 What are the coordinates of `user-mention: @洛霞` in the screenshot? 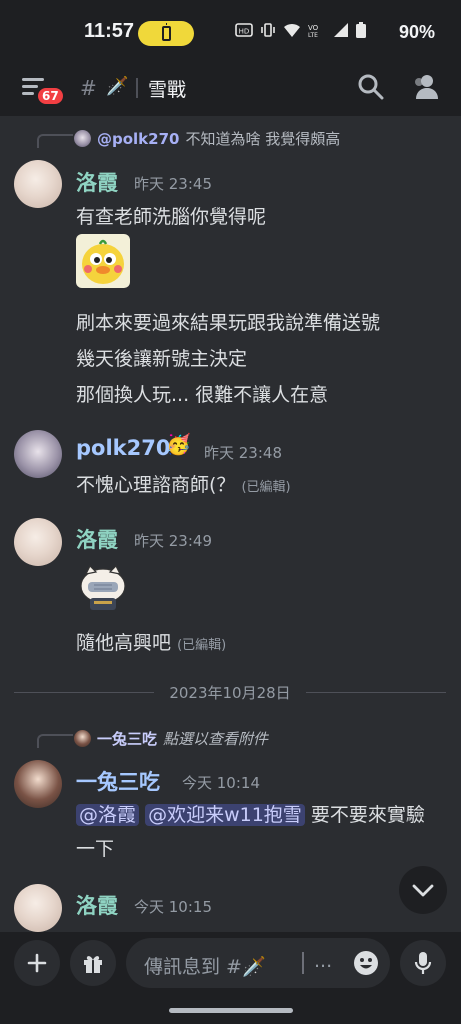 It's located at (108, 815).